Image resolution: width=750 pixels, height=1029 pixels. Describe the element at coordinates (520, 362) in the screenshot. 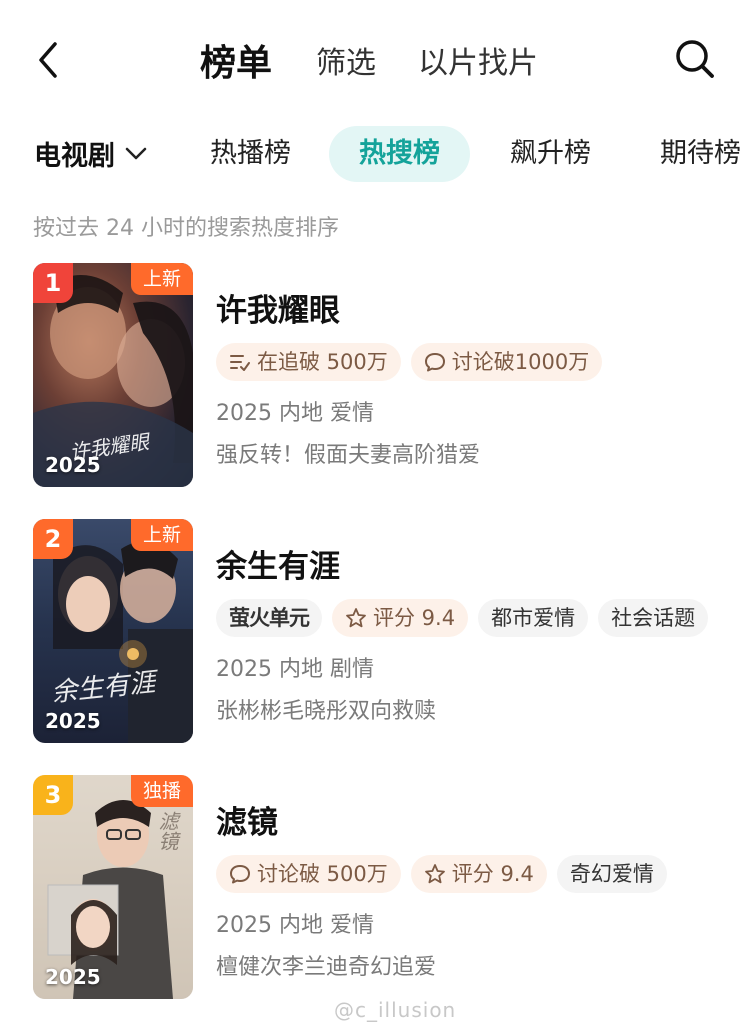

I see `tag-text: 讨论破1000万` at that location.